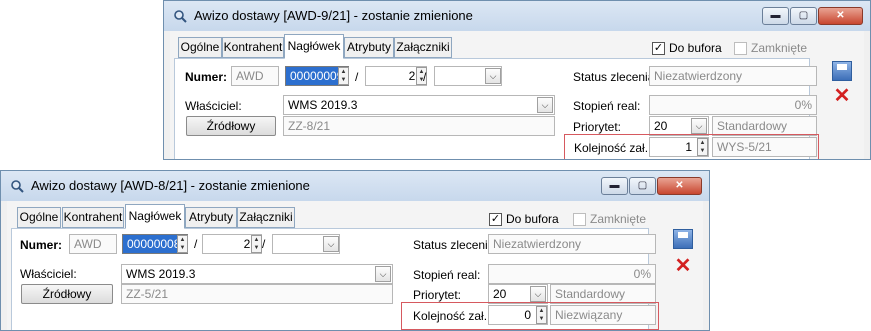 Image resolution: width=871 pixels, height=331 pixels. I want to click on kolejnosc-desc-field: Niezwiązany, so click(603, 315).